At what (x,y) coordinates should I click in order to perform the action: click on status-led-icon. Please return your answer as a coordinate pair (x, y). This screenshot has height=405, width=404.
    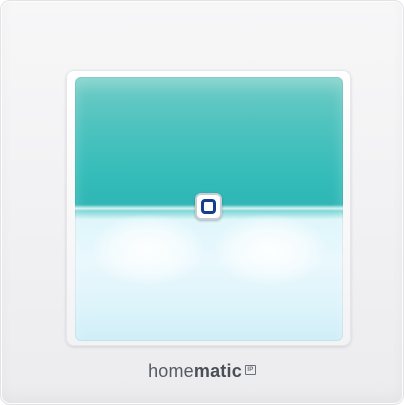
    Looking at the image, I should click on (208, 206).